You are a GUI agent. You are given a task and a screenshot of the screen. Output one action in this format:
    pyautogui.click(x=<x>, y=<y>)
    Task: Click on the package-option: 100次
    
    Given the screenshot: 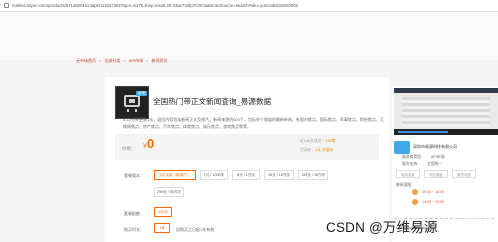 What is the action you would take?
    pyautogui.click(x=163, y=212)
    